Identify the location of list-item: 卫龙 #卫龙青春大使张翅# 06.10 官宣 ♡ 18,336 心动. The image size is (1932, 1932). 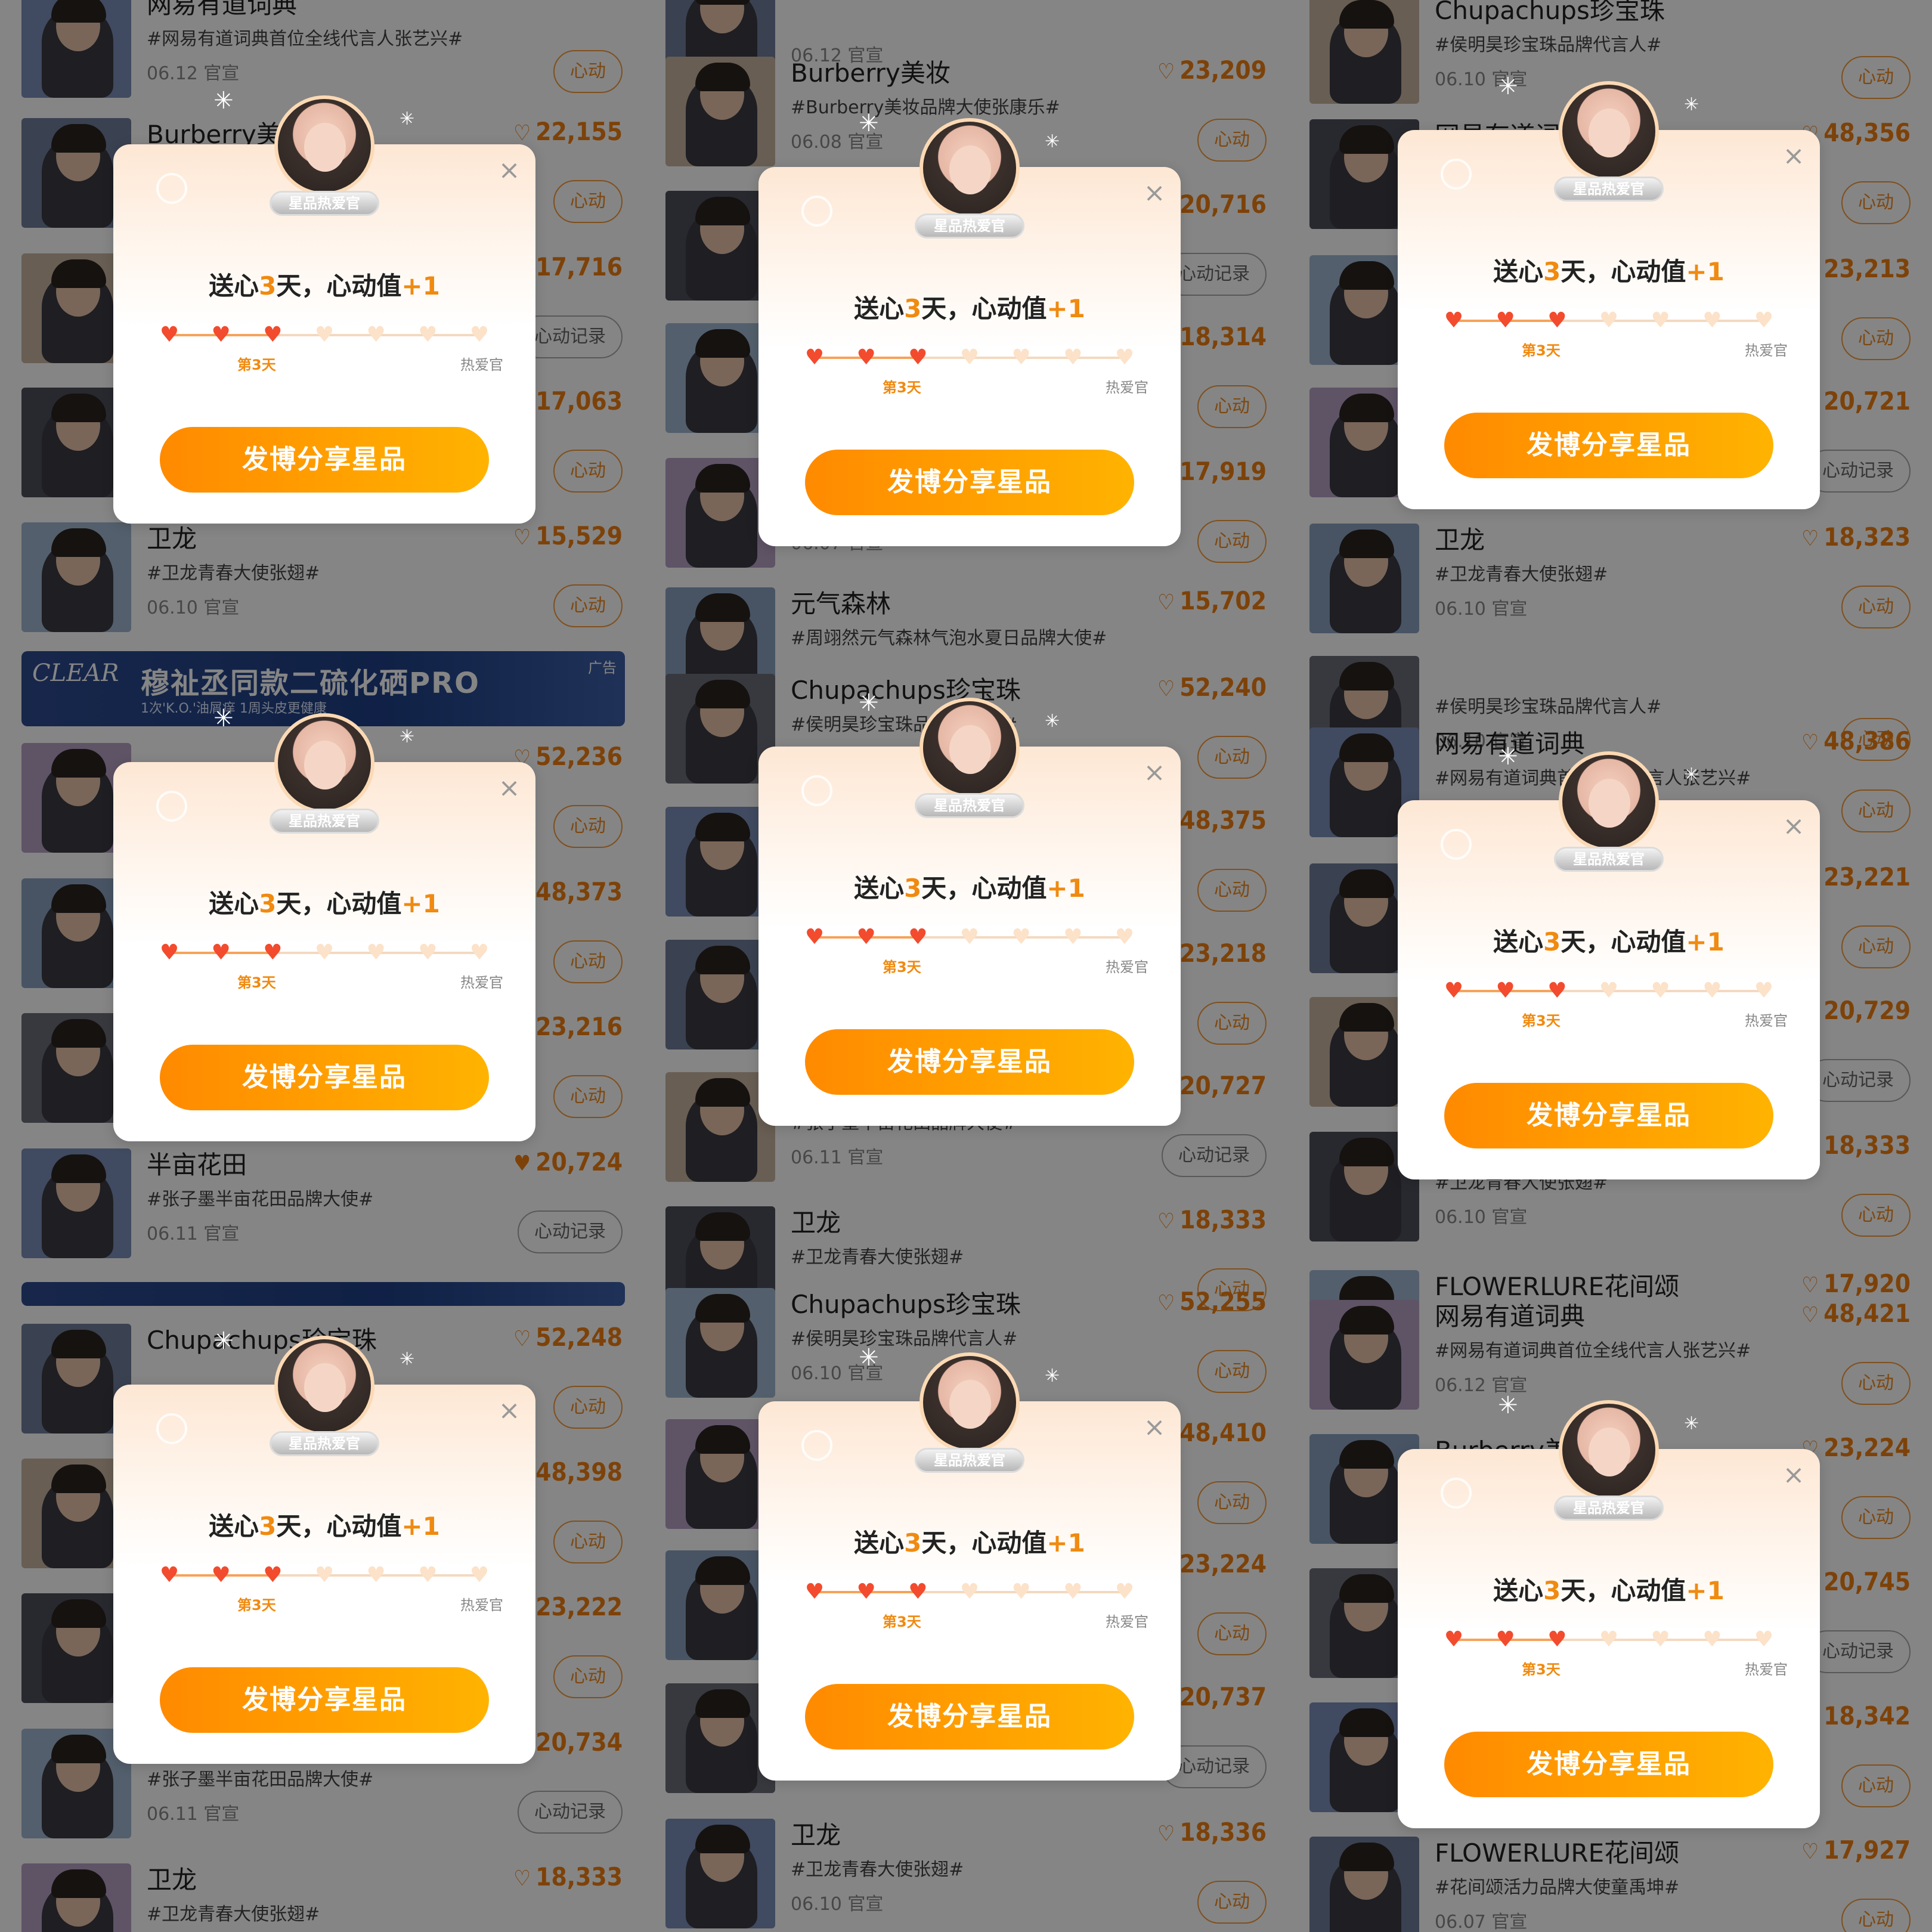
(966, 1870).